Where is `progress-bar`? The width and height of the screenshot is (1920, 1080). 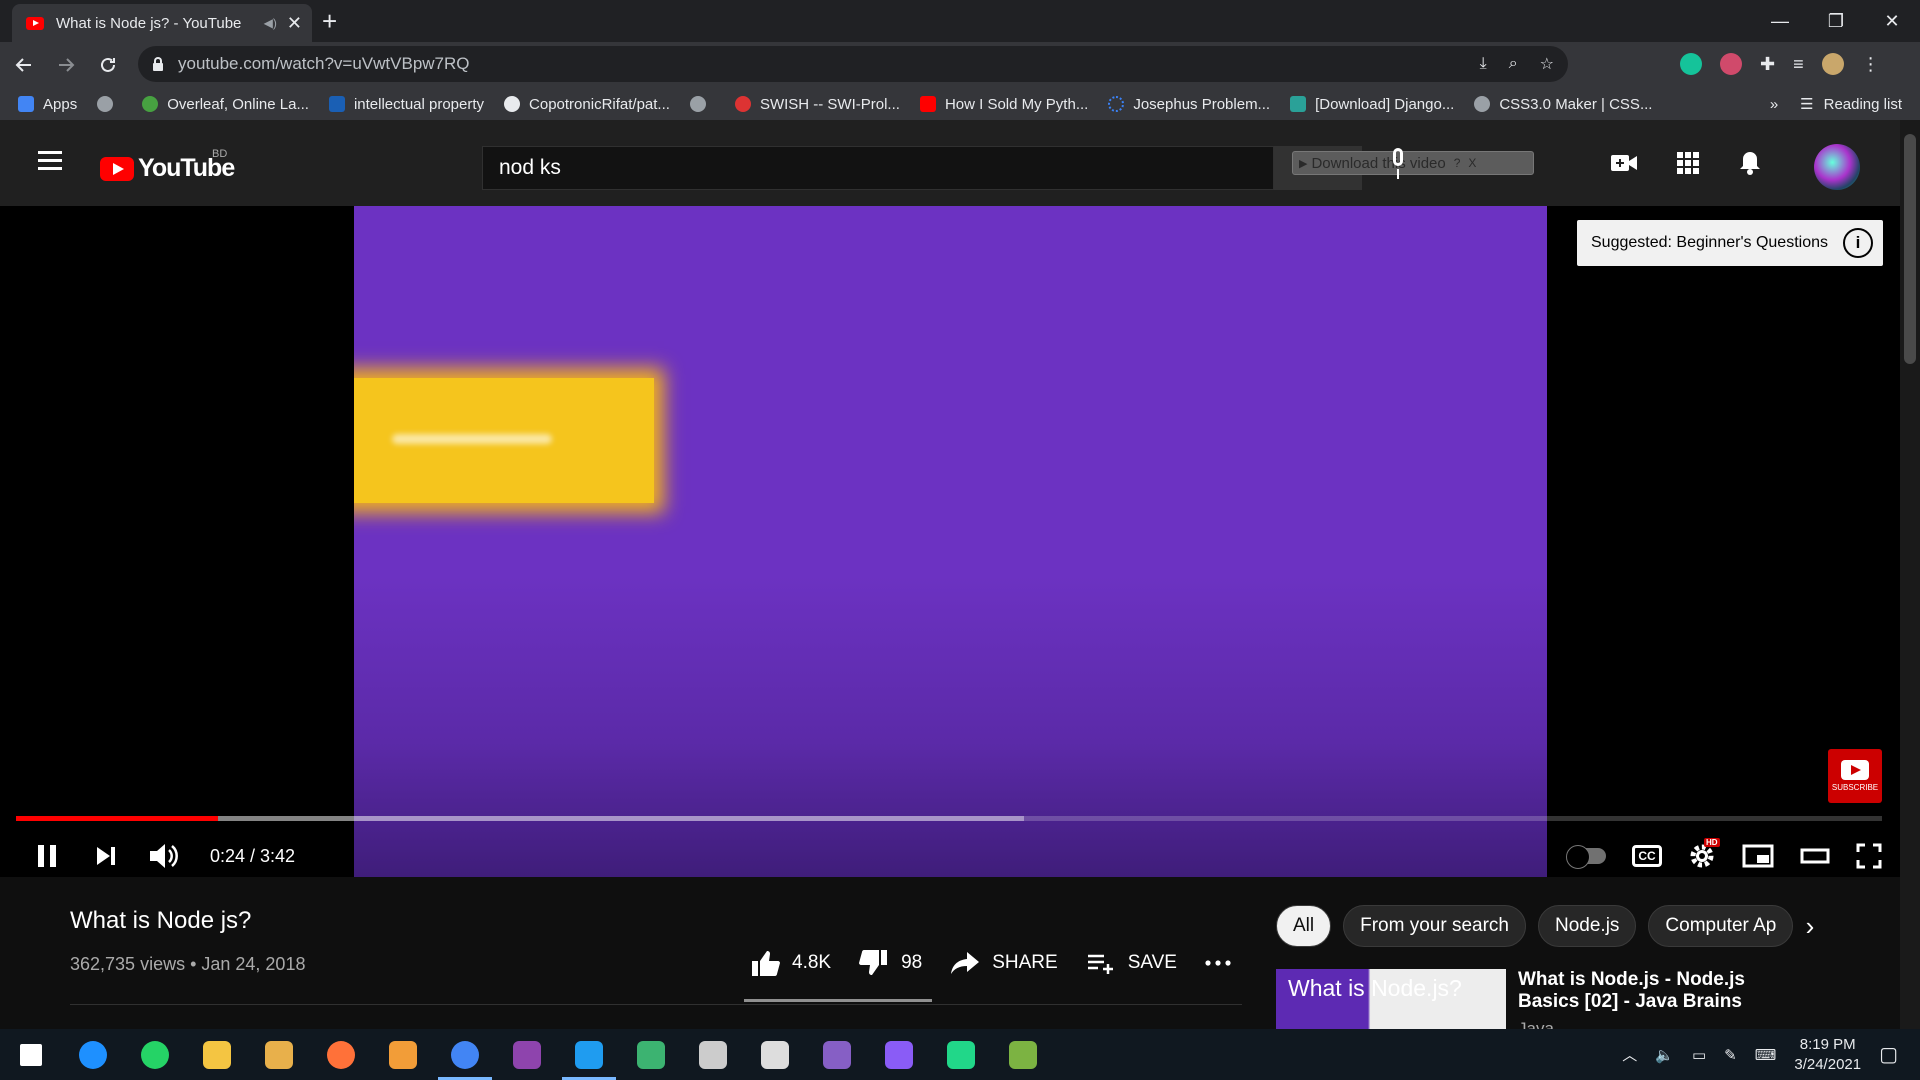 progress-bar is located at coordinates (949, 818).